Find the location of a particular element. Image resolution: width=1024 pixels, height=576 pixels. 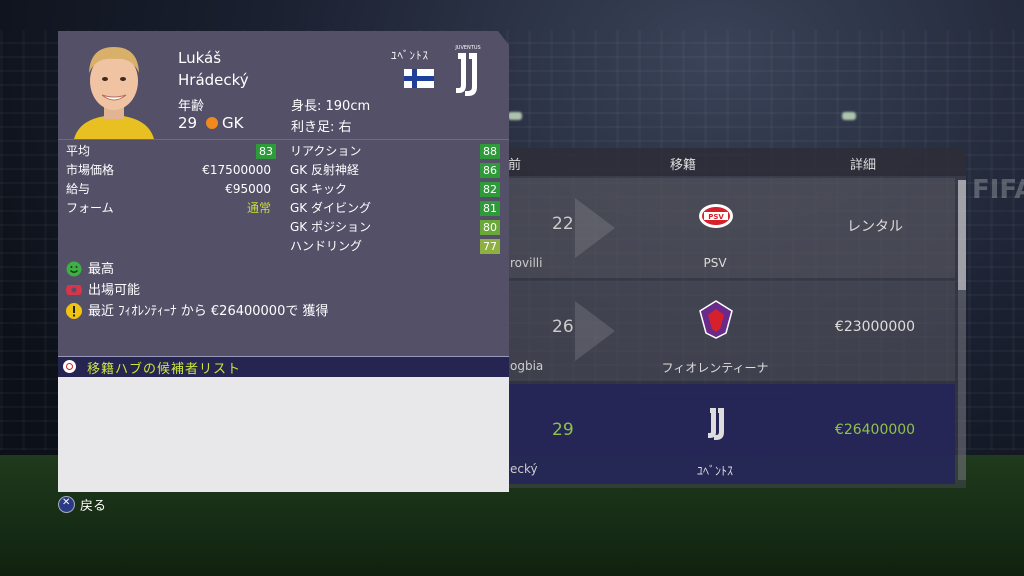

fifa-logo: FIFA is located at coordinates (998, 190).